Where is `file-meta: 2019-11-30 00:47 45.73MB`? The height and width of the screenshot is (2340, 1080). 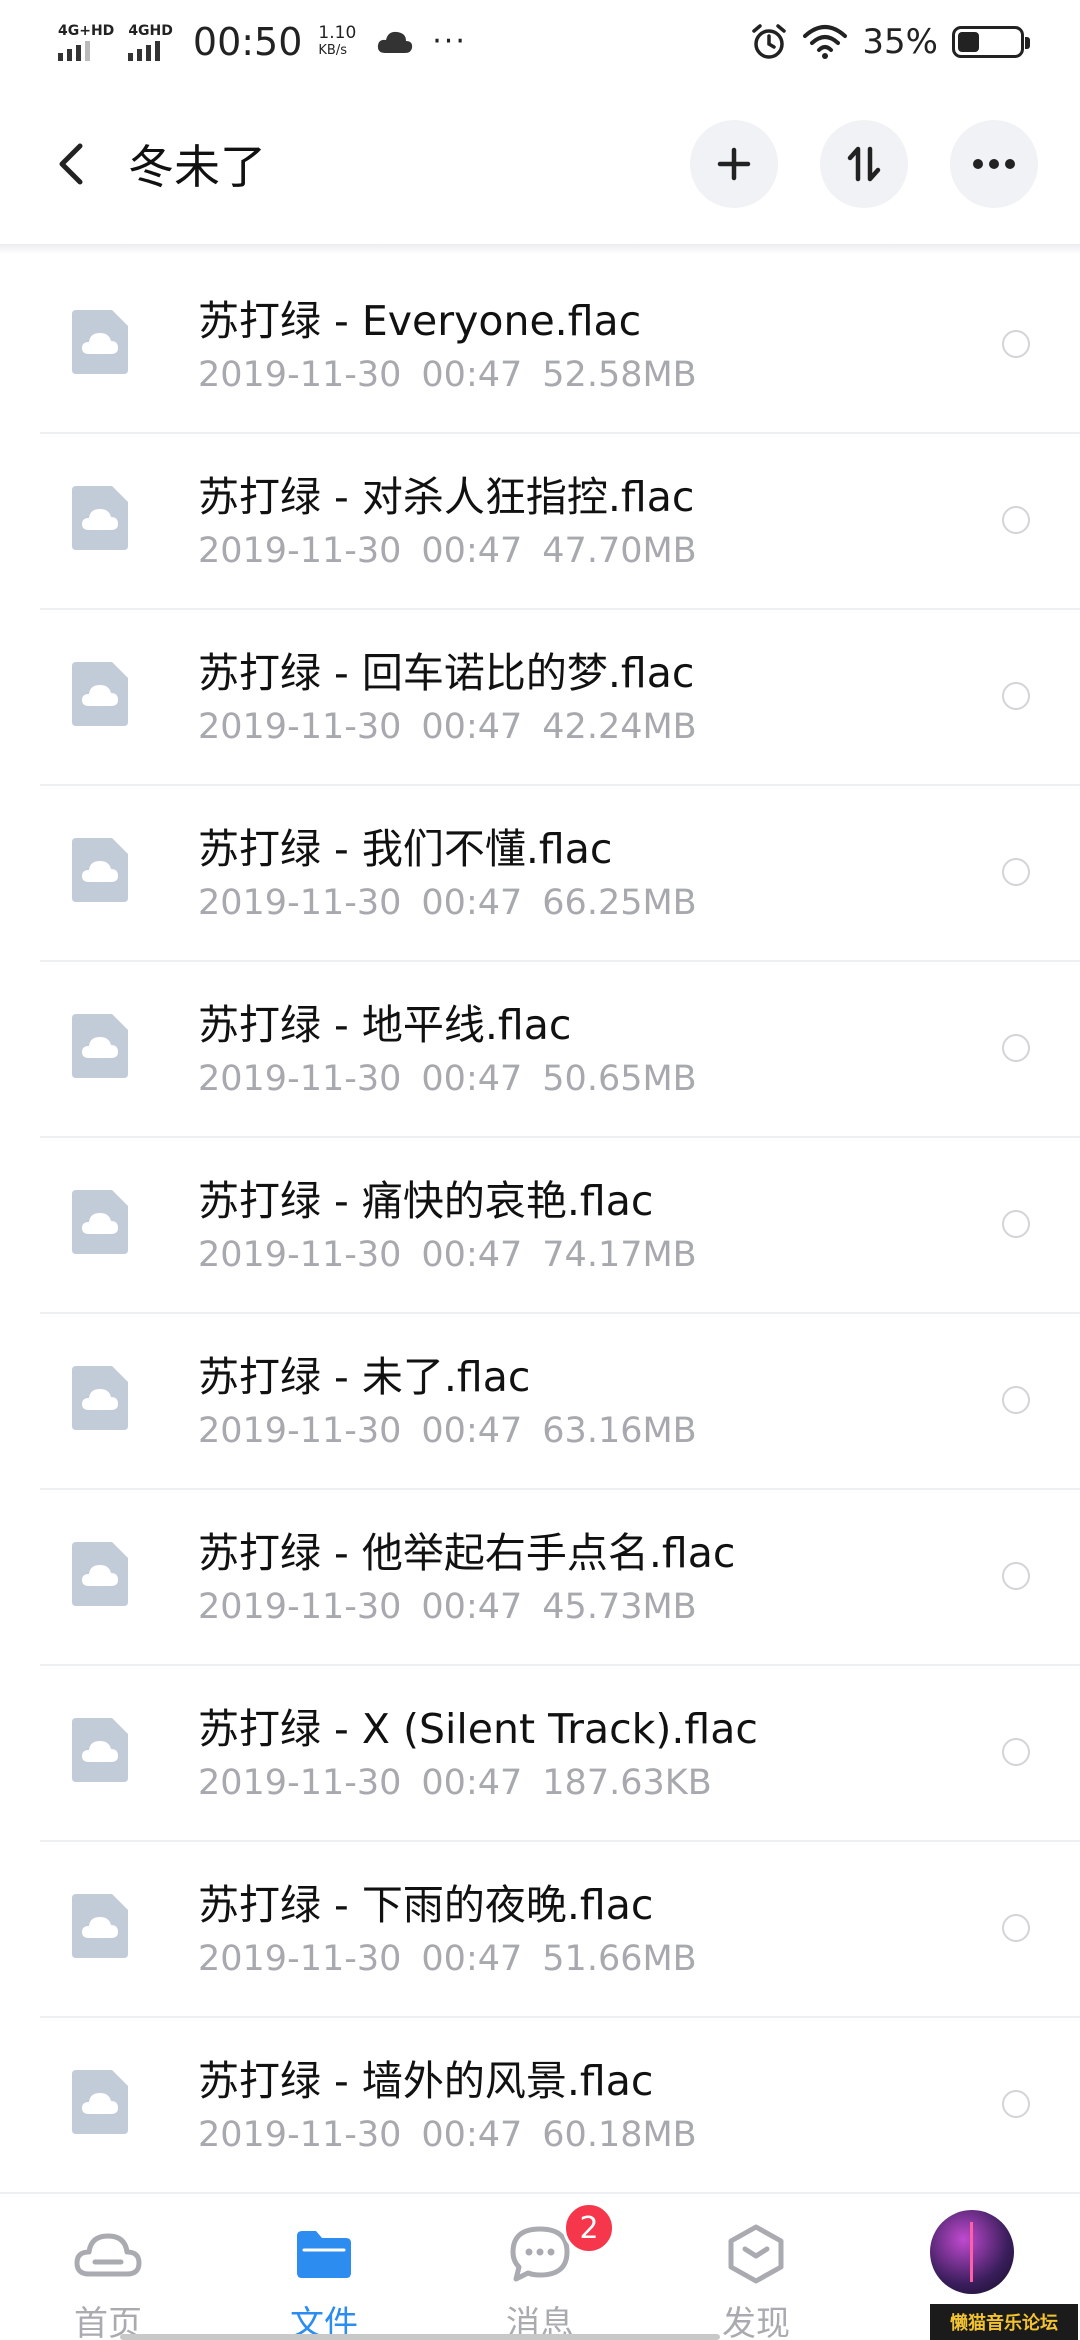 file-meta: 2019-11-30 00:47 45.73MB is located at coordinates (466, 1607).